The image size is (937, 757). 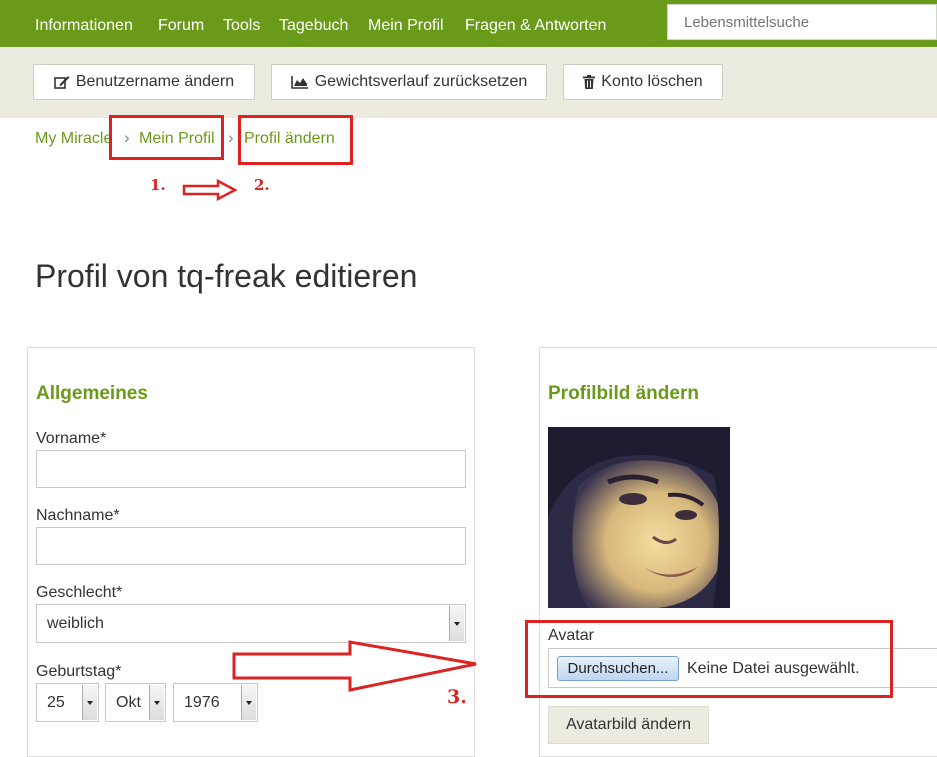 What do you see at coordinates (589, 82) in the screenshot?
I see `trash-icon` at bounding box center [589, 82].